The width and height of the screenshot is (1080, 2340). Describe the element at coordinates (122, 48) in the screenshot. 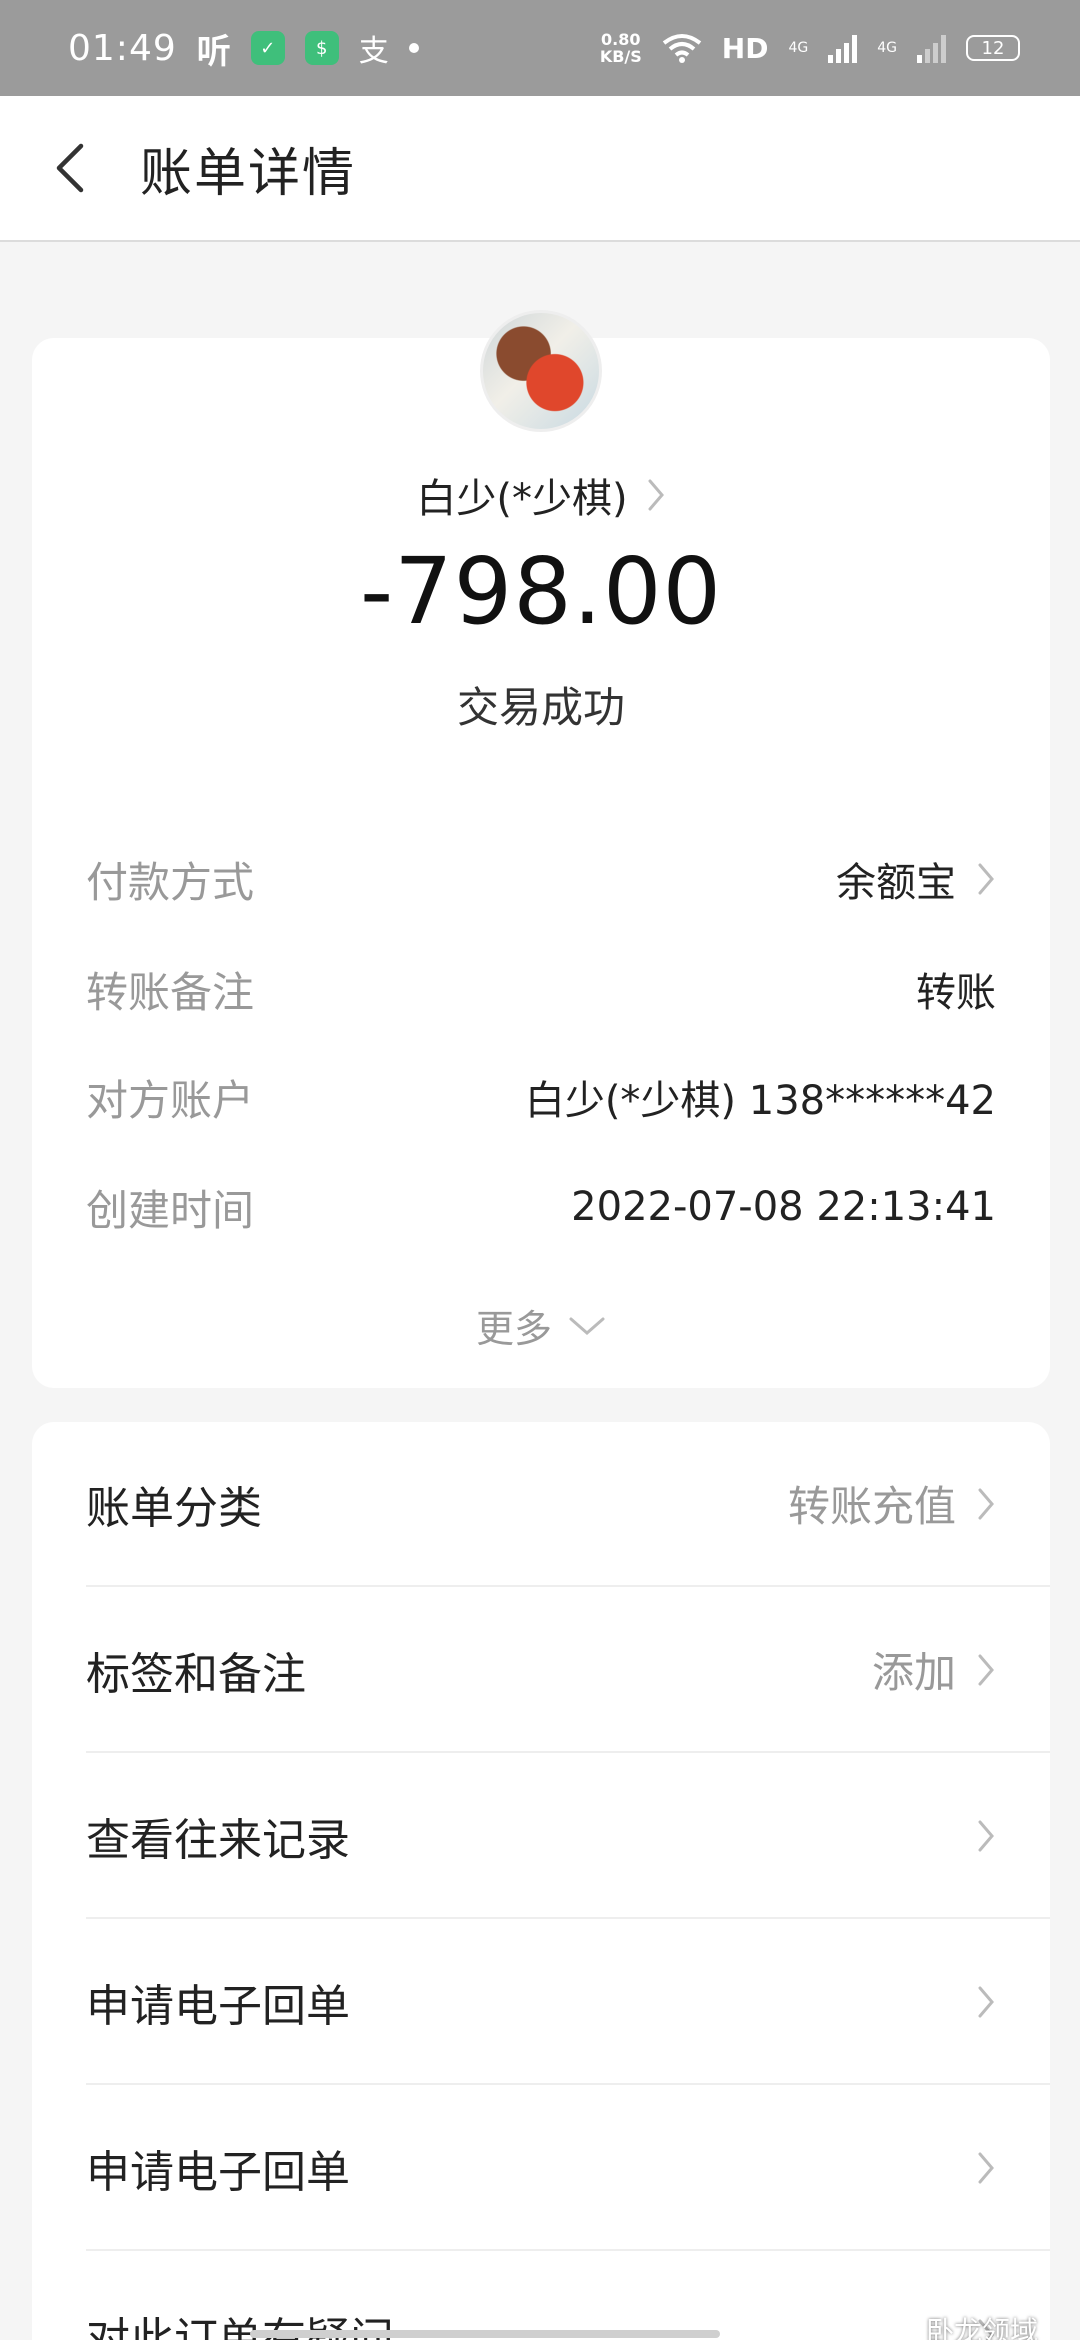

I see `status-time: 01:49` at that location.